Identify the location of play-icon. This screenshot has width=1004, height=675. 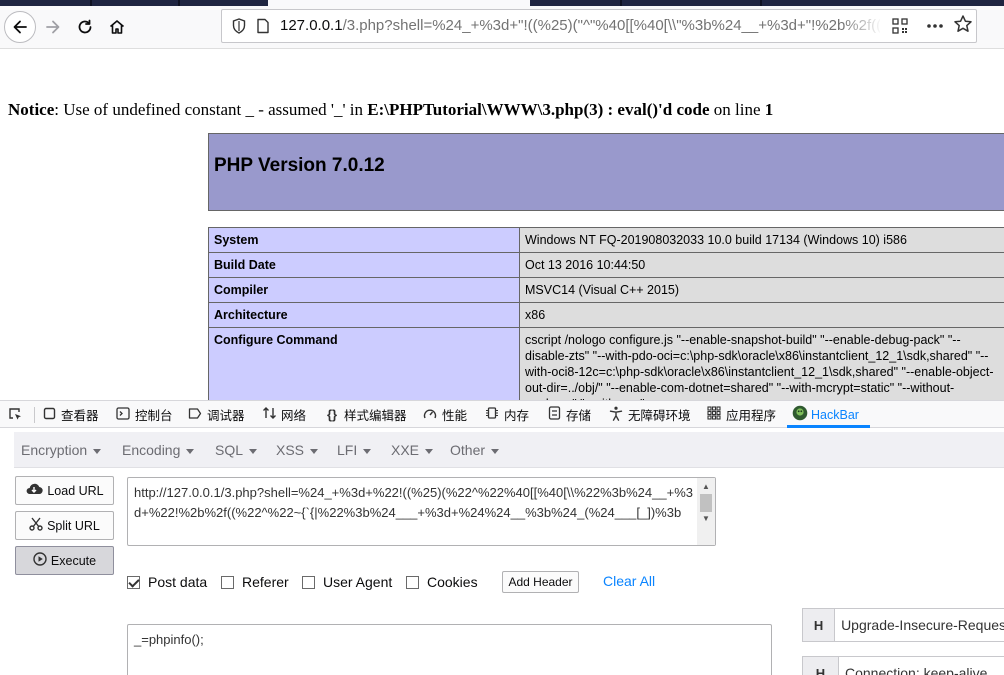
(40, 560).